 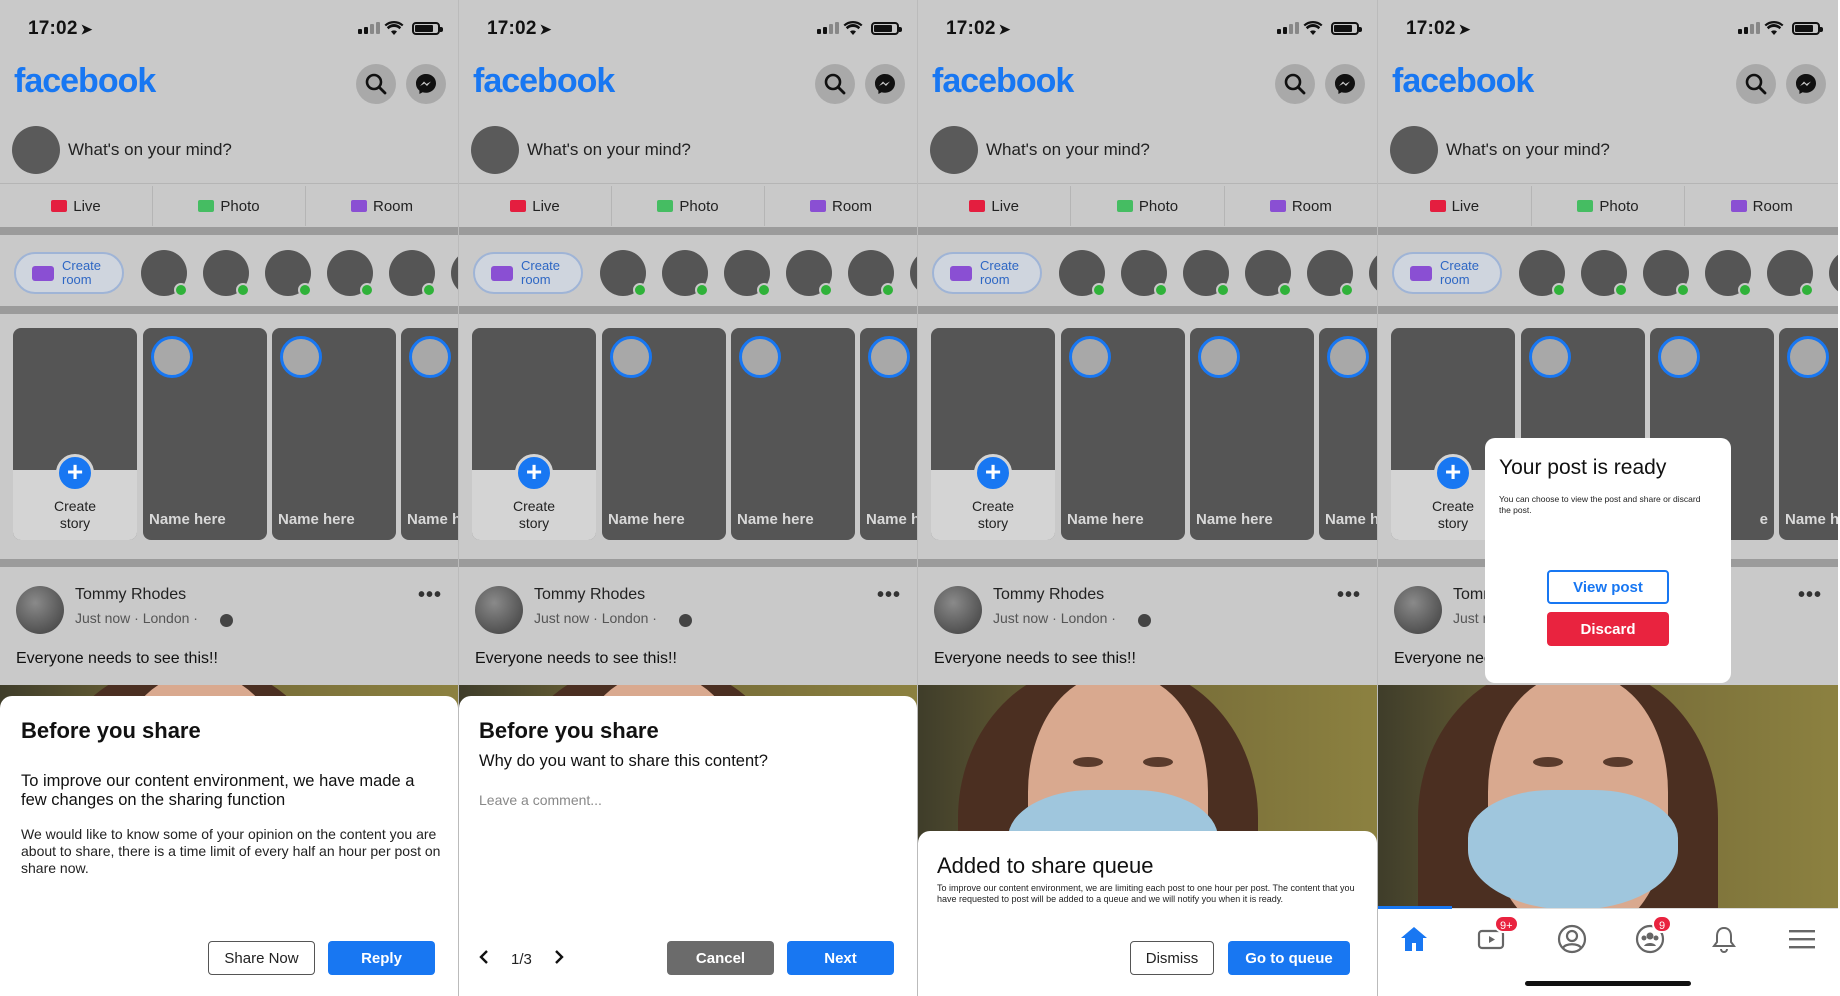 What do you see at coordinates (720, 958) in the screenshot?
I see `cancel-button: Cancel` at bounding box center [720, 958].